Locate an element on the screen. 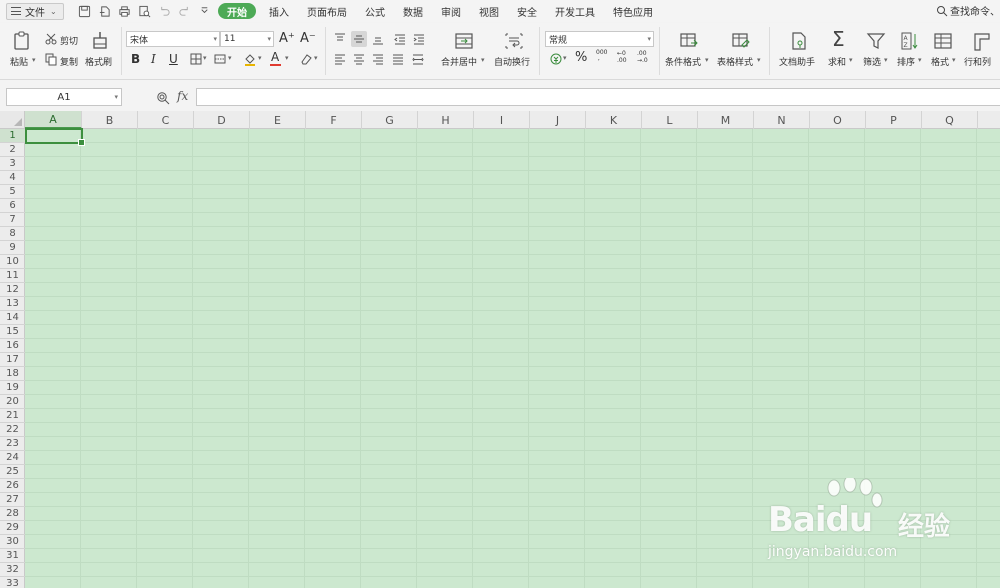 Image resolution: width=1000 pixels, height=588 pixels. row-header: 10 is located at coordinates (12, 262).